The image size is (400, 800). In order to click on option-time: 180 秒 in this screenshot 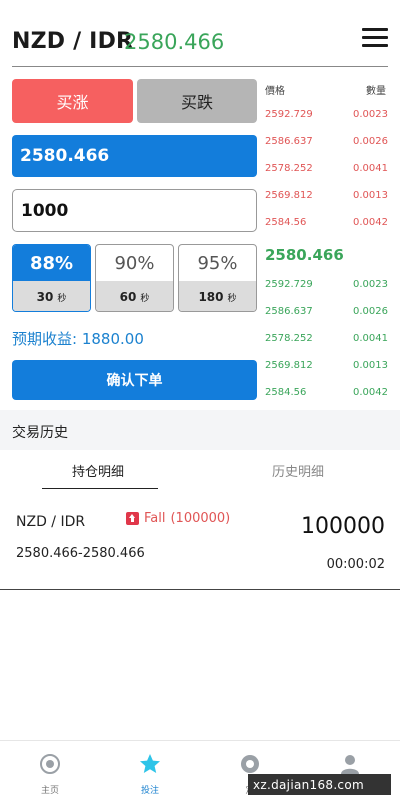, I will do `click(217, 296)`.